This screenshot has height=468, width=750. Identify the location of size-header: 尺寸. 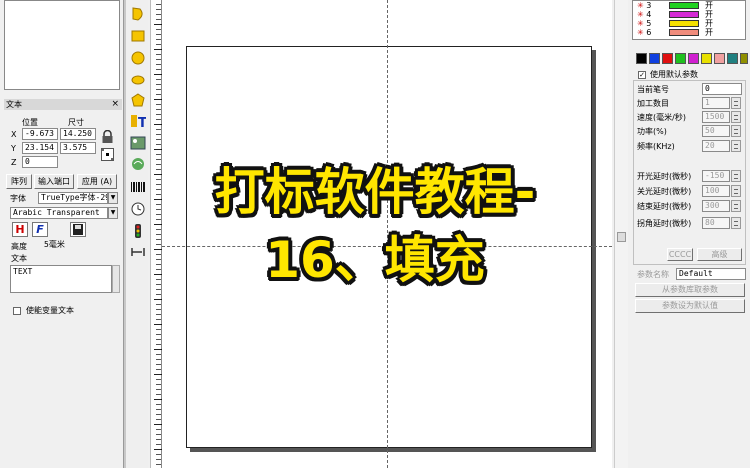
(76, 122).